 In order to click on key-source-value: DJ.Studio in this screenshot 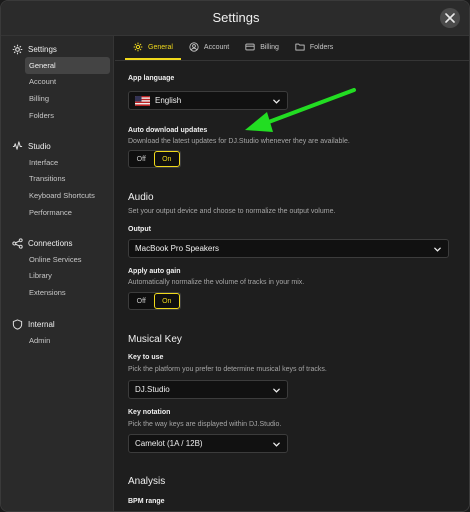, I will do `click(152, 389)`.